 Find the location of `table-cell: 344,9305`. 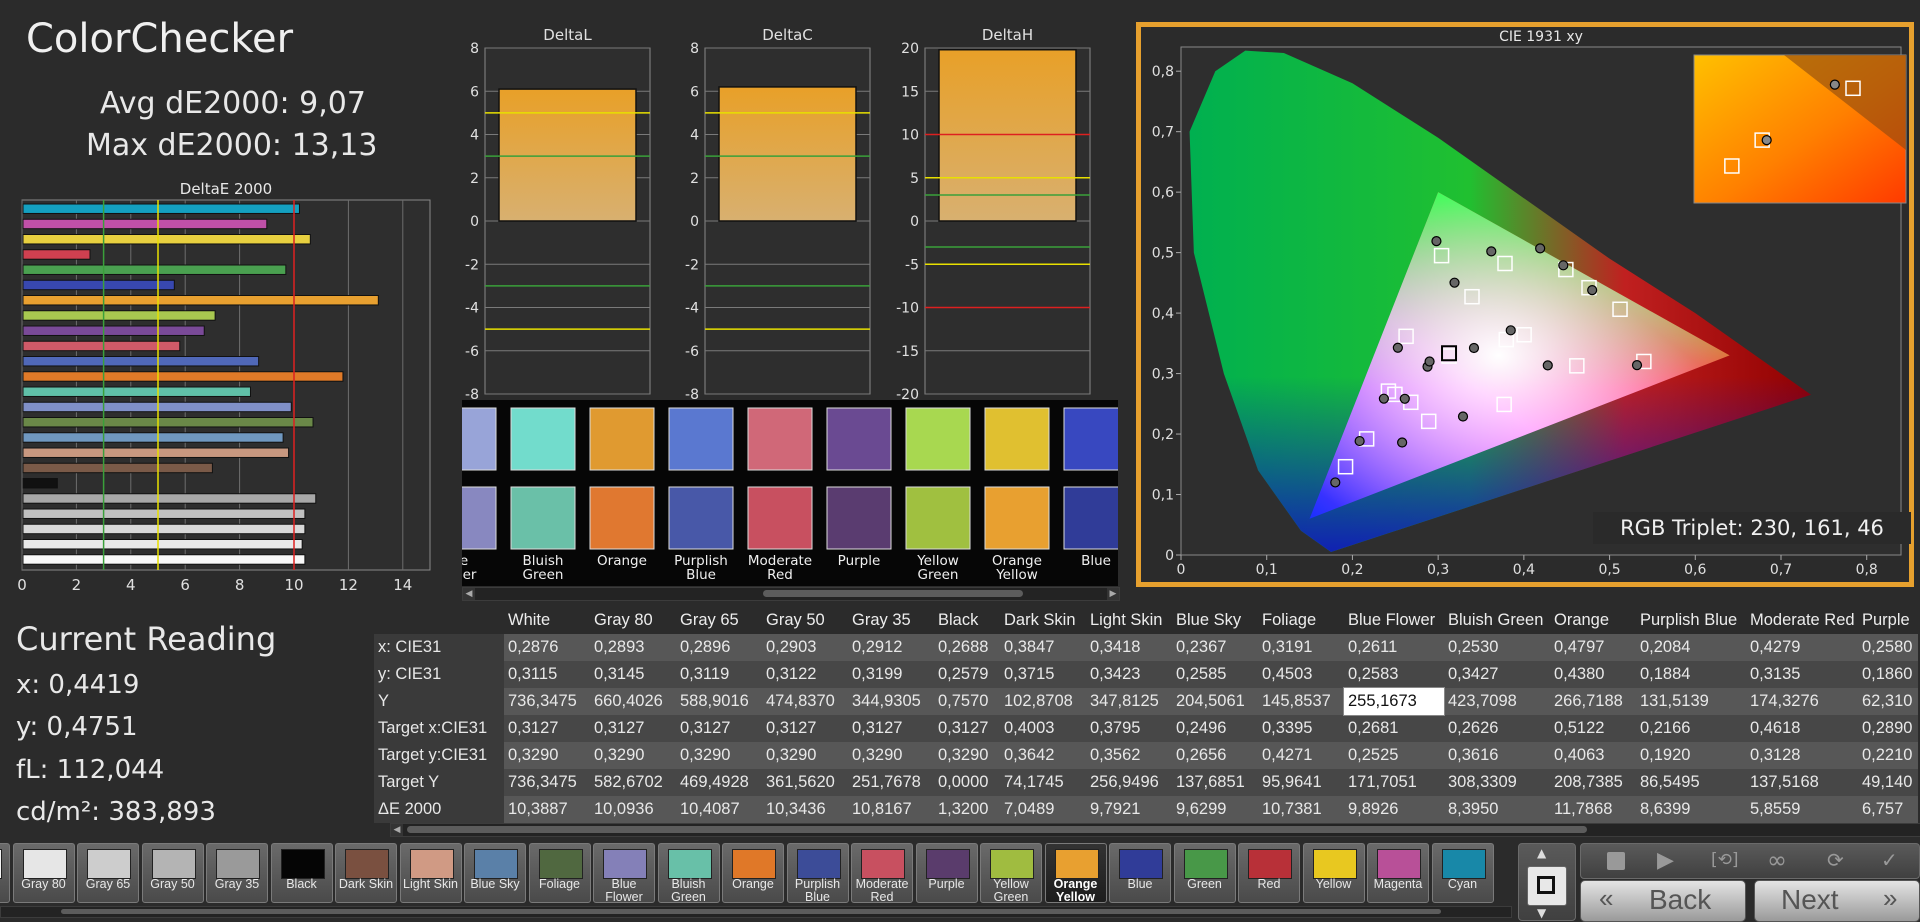

table-cell: 344,9305 is located at coordinates (891, 701).